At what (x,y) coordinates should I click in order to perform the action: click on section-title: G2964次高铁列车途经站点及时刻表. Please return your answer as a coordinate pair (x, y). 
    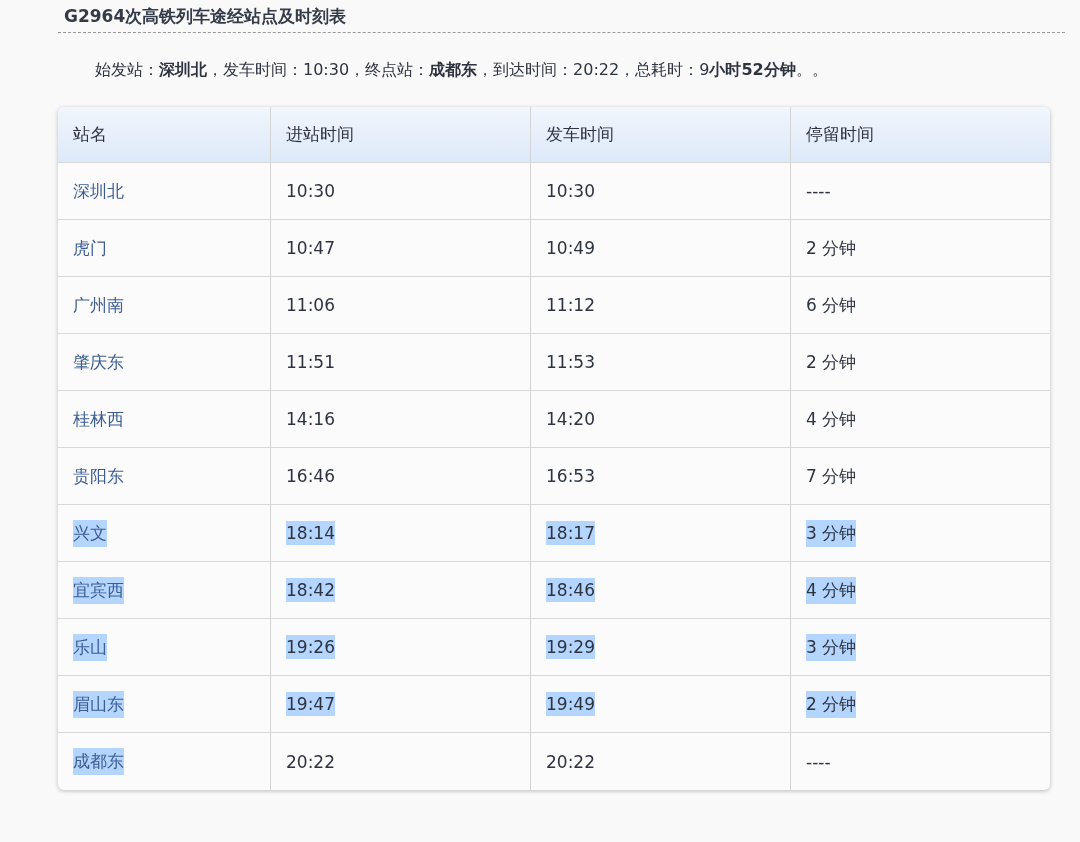
    Looking at the image, I should click on (561, 16).